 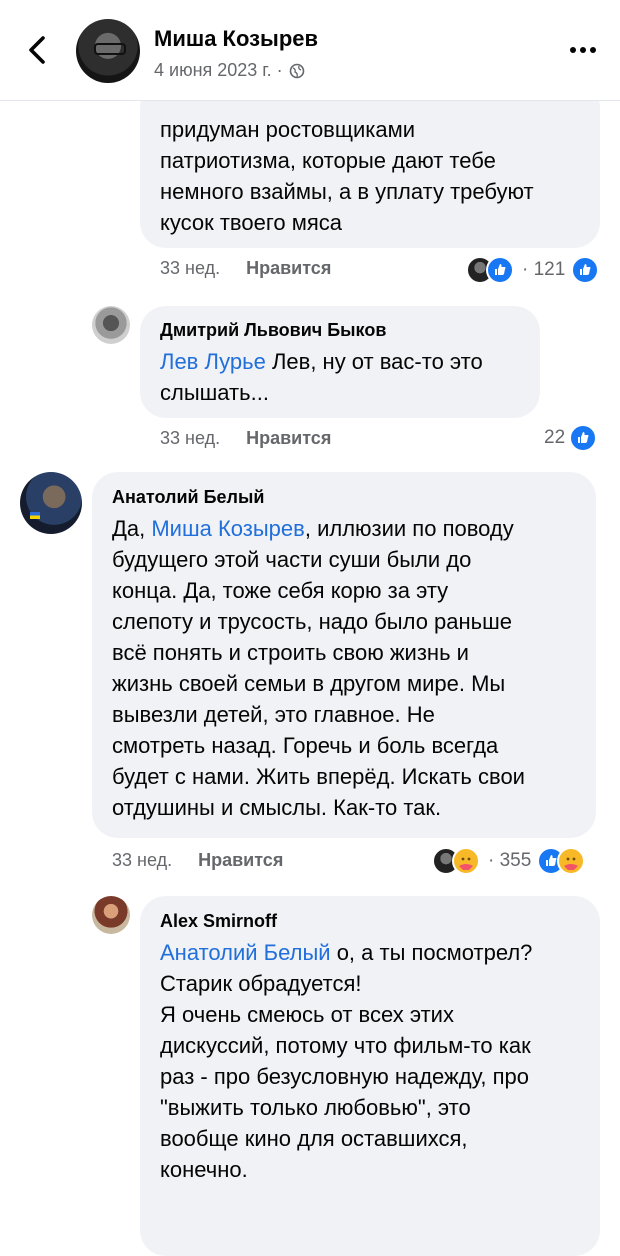 I want to click on user-mention-link: Анатолий Белый, so click(x=245, y=952).